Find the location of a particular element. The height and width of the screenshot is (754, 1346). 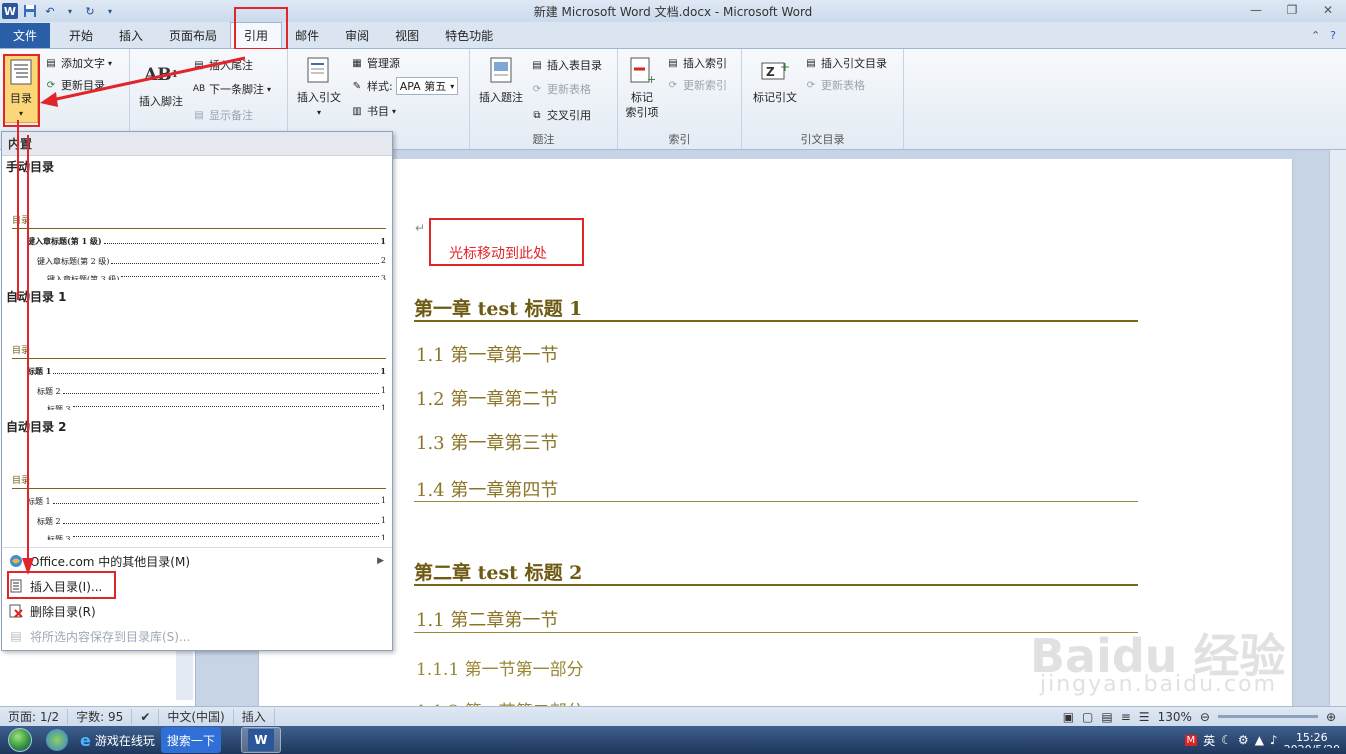

help-icon: ? is located at coordinates (1333, 35).